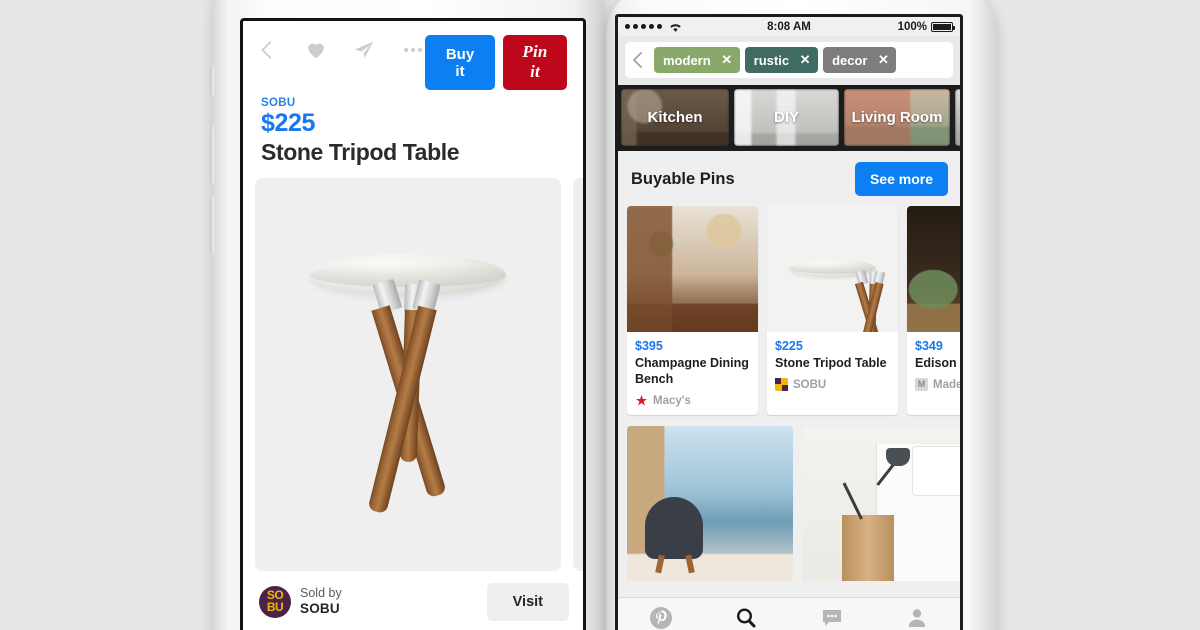 The width and height of the screenshot is (1200, 630). I want to click on pin-it-button: Pin it, so click(535, 62).